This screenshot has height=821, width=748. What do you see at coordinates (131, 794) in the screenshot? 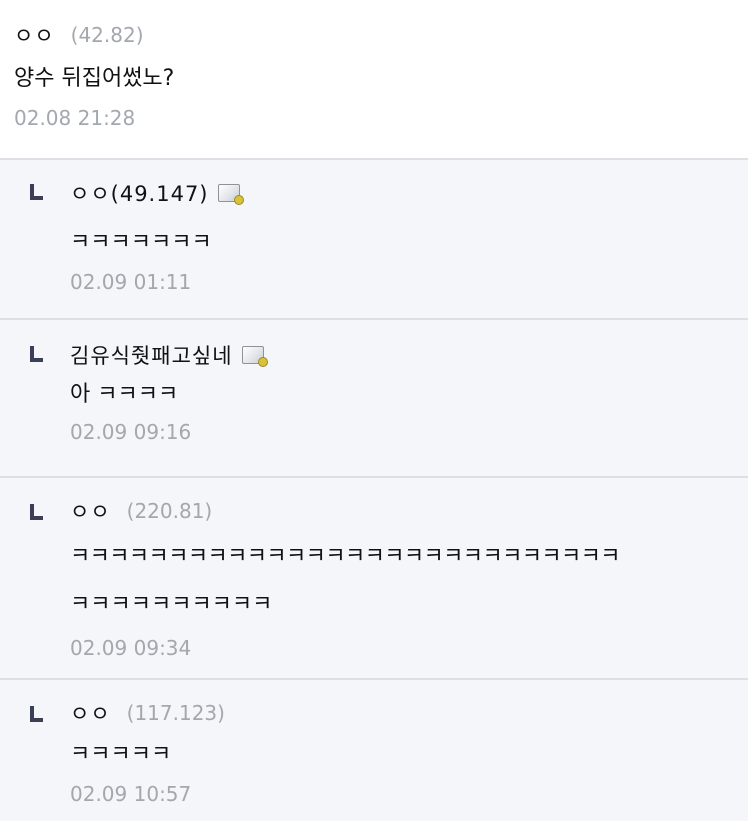
I see `reply-date: 02.09 10:57` at bounding box center [131, 794].